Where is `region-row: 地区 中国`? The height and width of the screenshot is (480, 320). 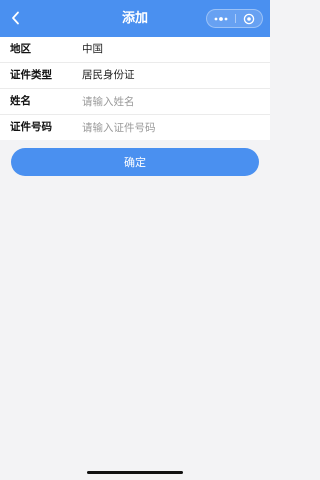 region-row: 地区 中国 is located at coordinates (135, 50).